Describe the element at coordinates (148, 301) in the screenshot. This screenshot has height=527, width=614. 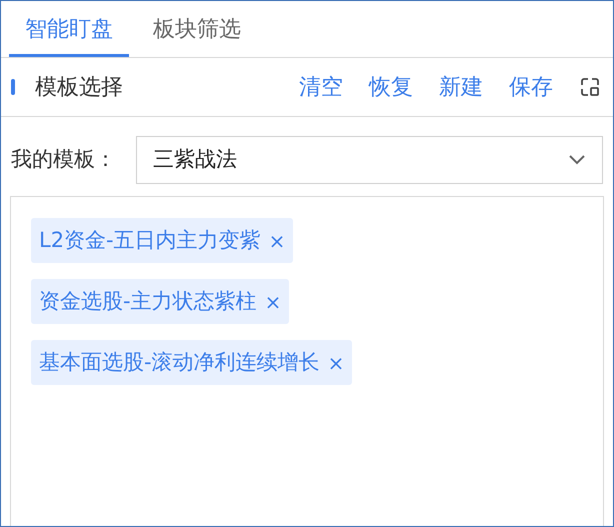
I see `tag-label: 资金选股-主力状态紫柱` at that location.